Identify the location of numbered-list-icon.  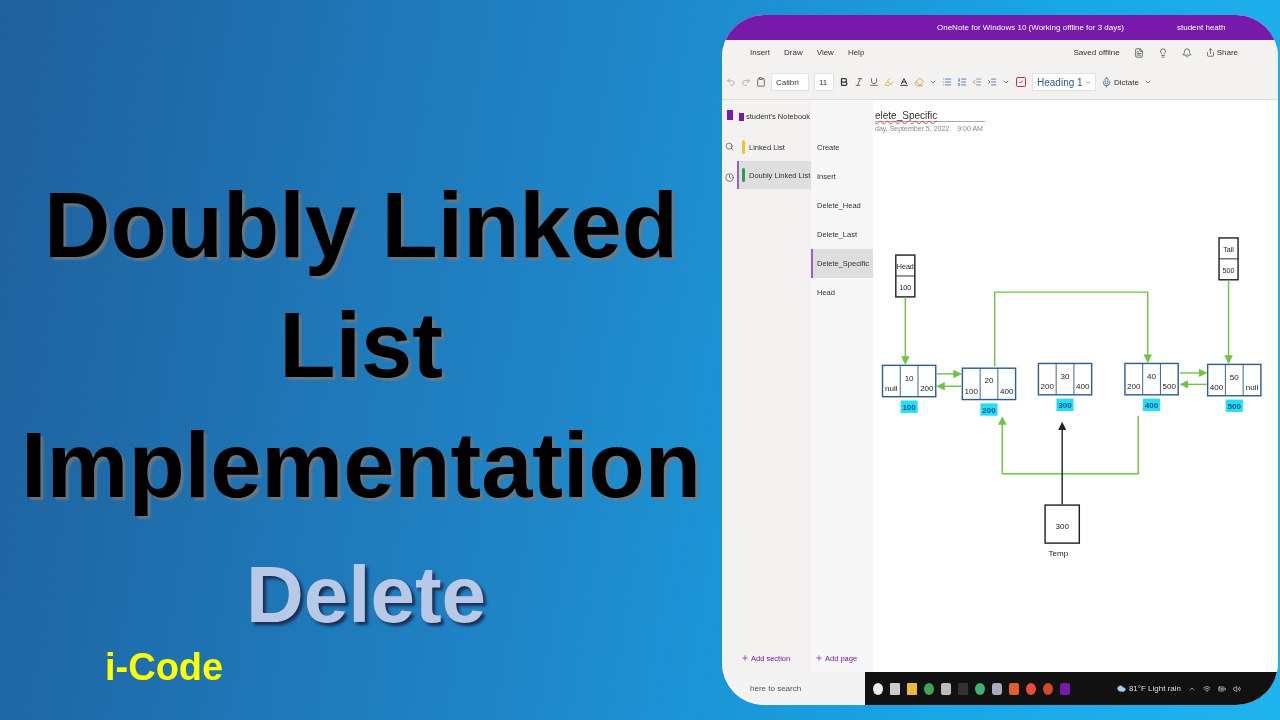
(962, 82).